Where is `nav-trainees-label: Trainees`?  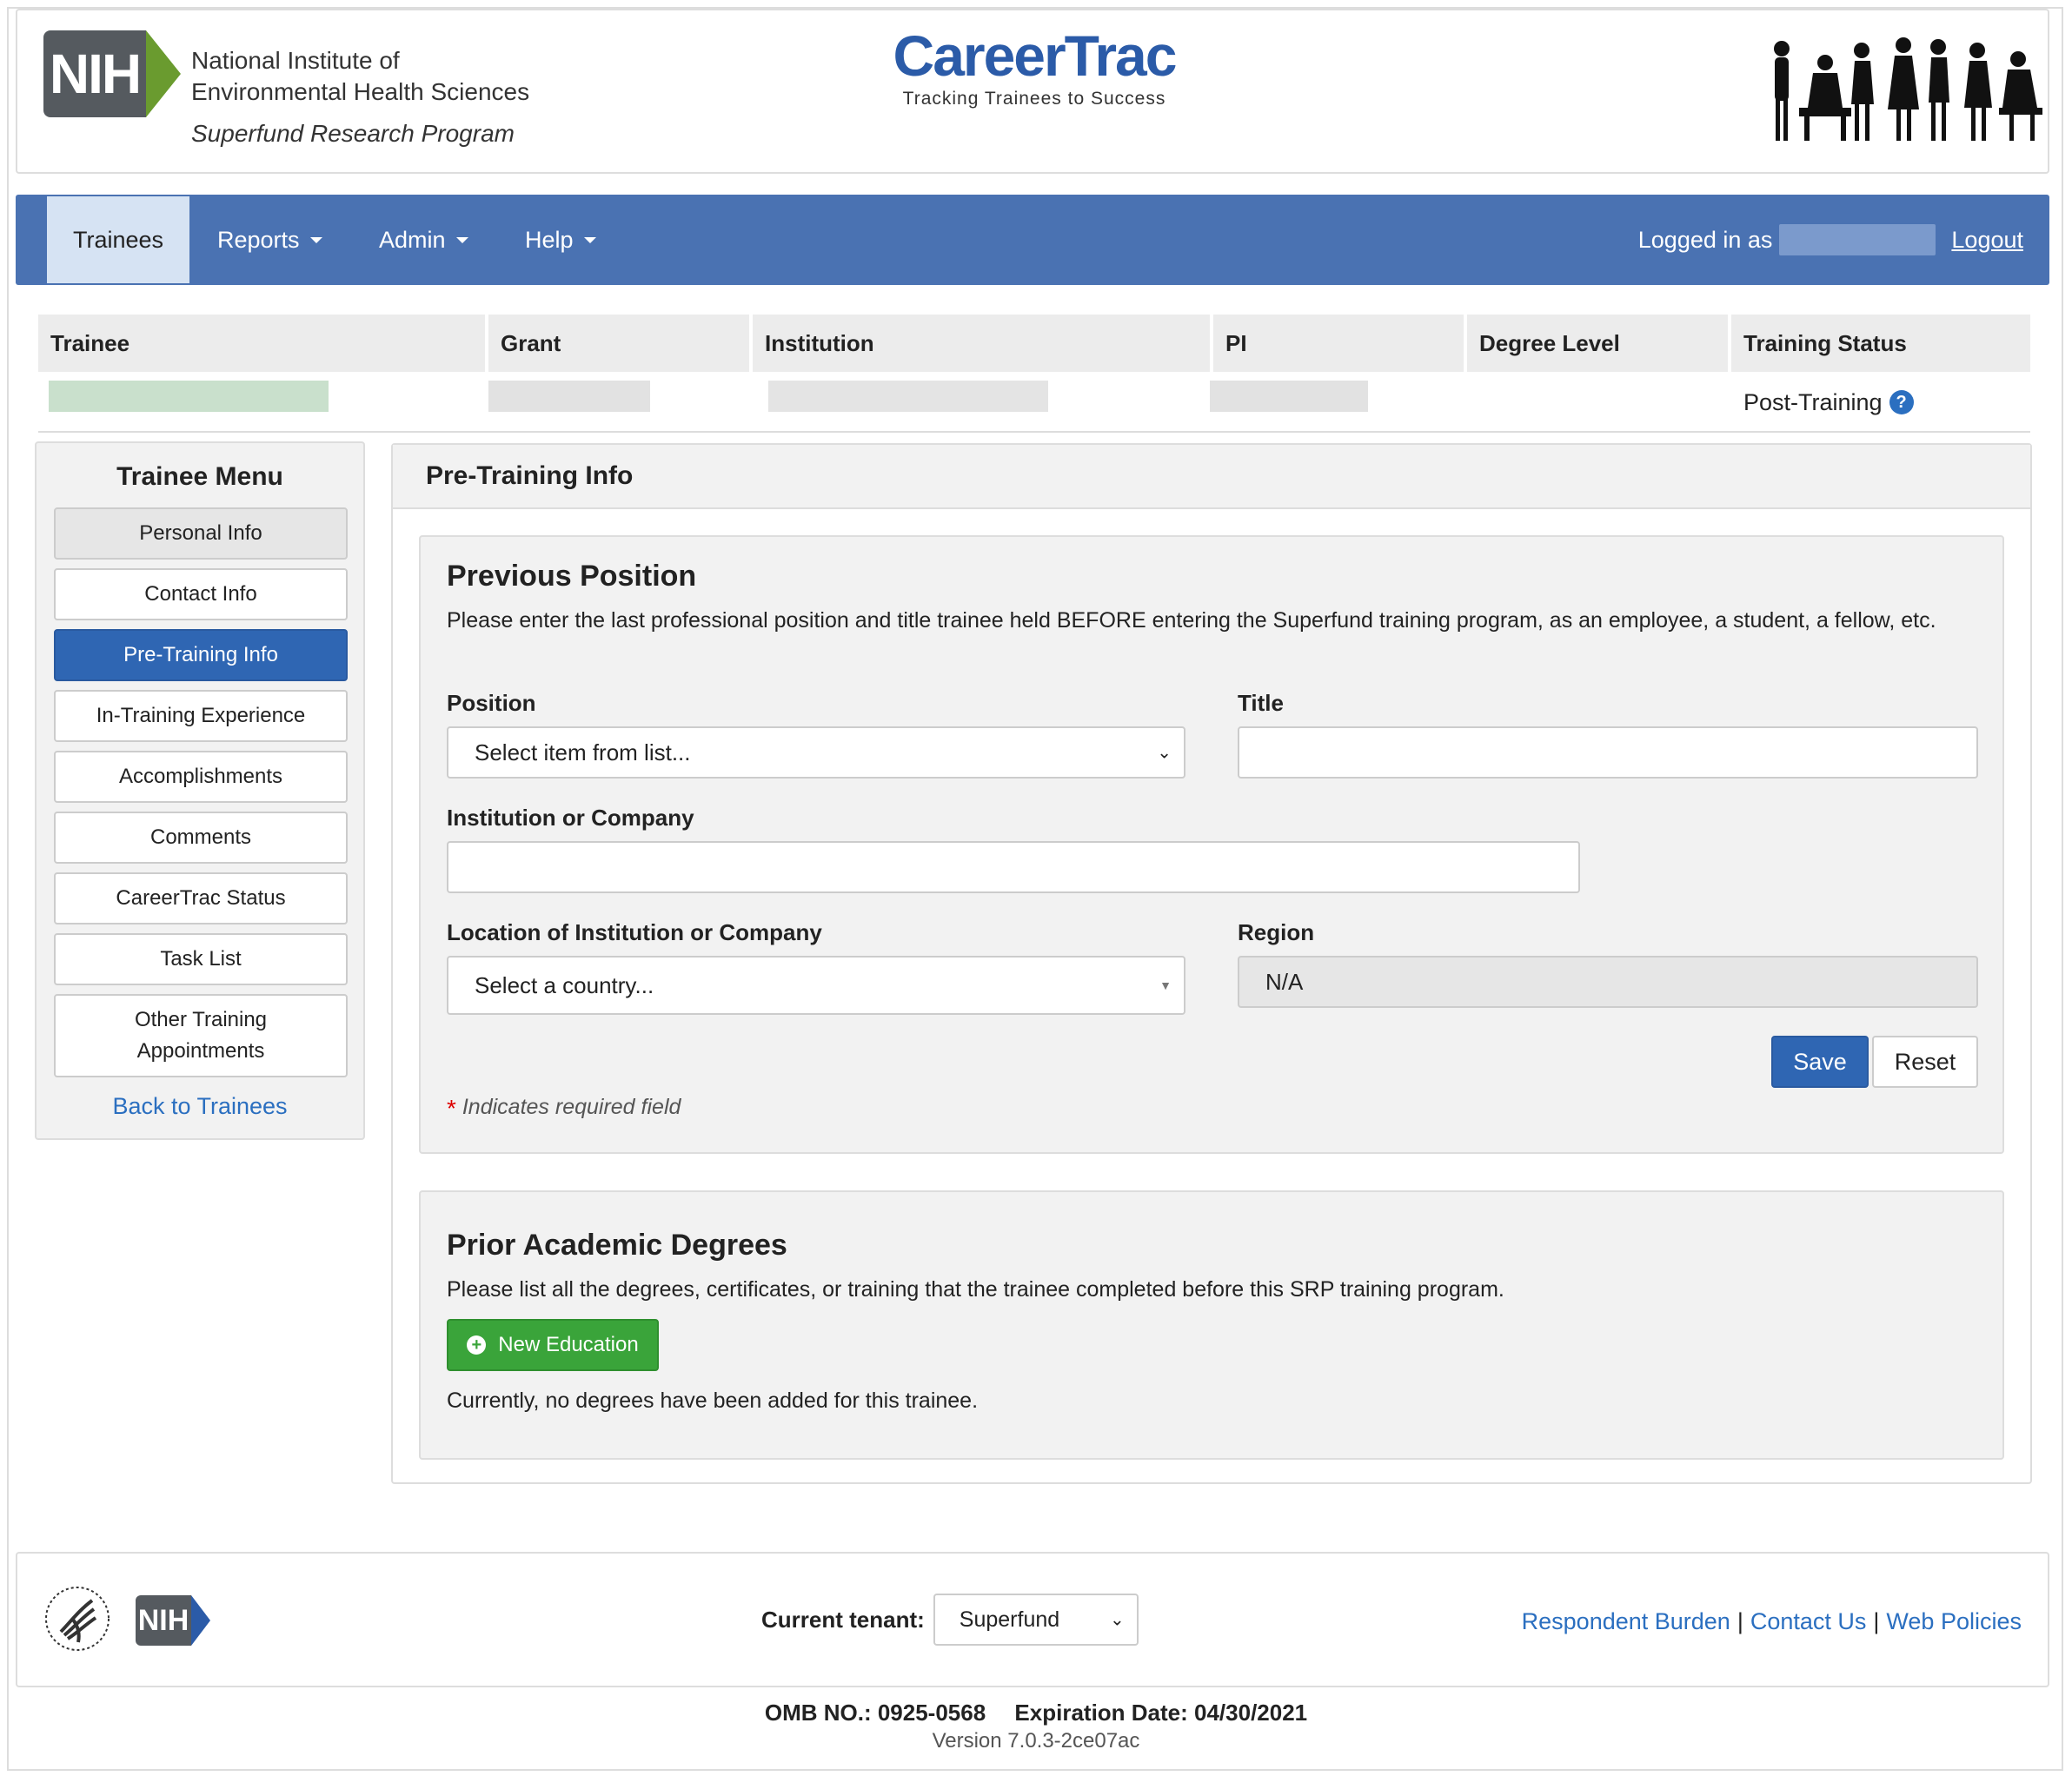 nav-trainees-label: Trainees is located at coordinates (118, 239).